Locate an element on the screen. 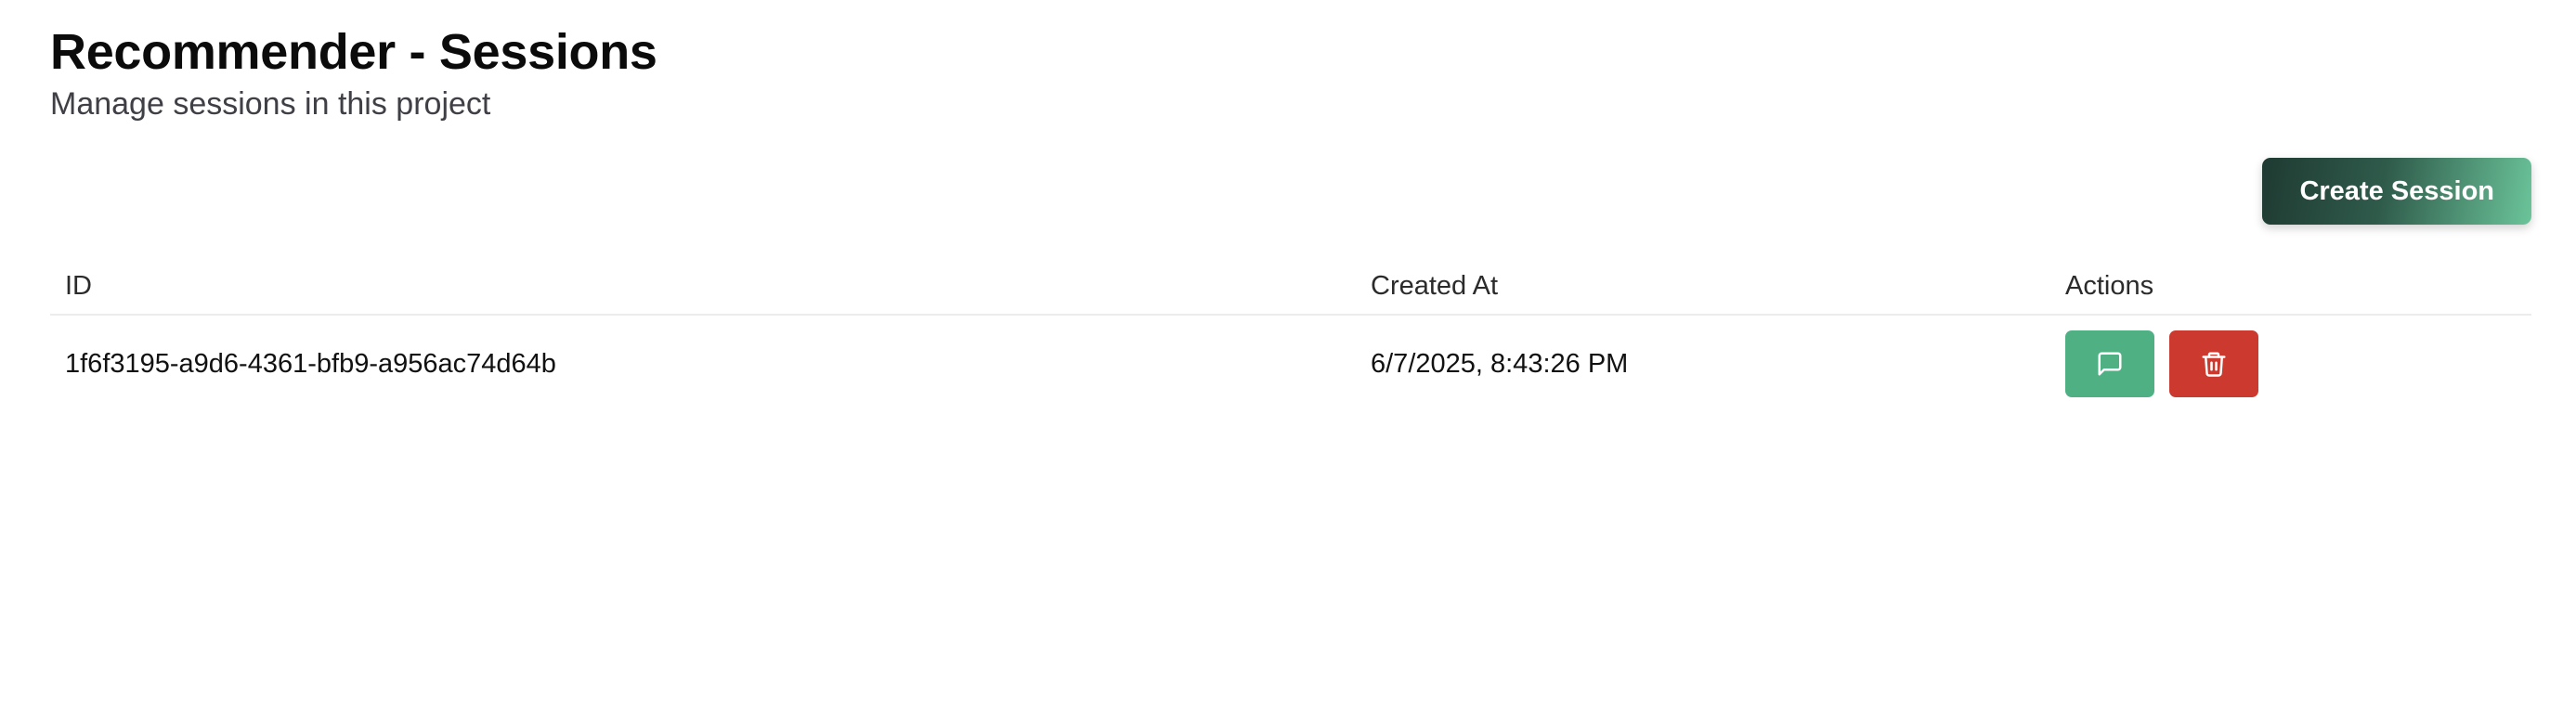 Image resolution: width=2576 pixels, height=711 pixels. create-session-button: Create Session is located at coordinates (2397, 191).